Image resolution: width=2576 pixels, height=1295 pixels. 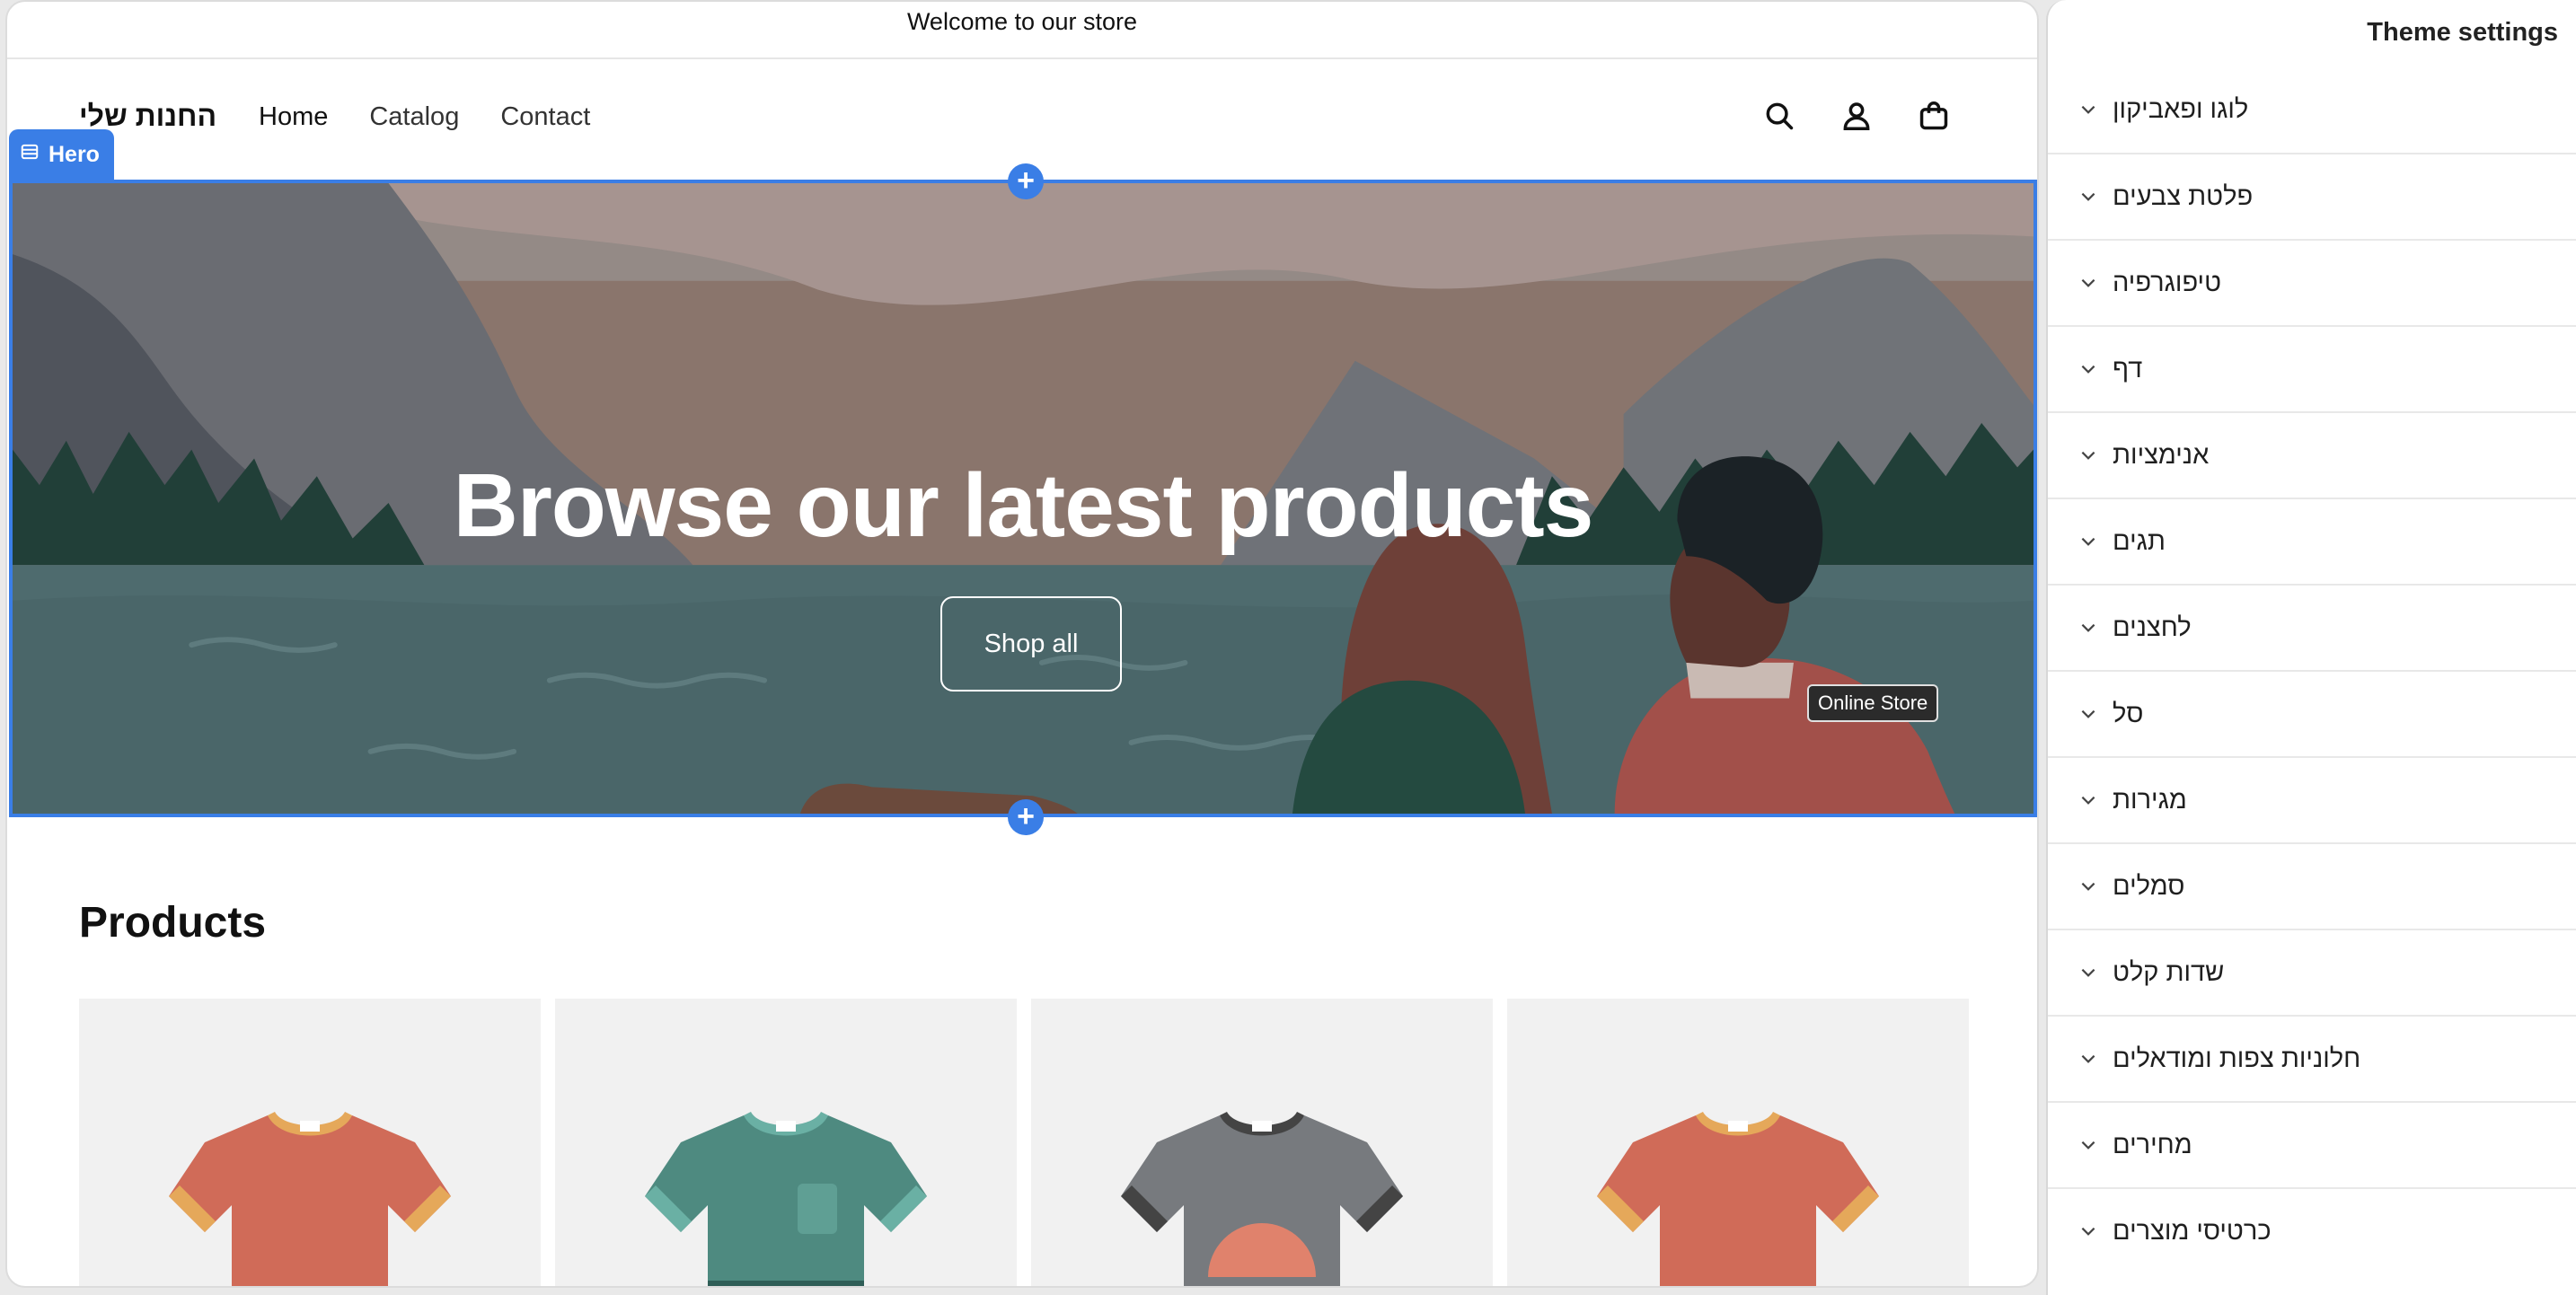 I want to click on hero-section-tag: Hero, so click(x=62, y=154).